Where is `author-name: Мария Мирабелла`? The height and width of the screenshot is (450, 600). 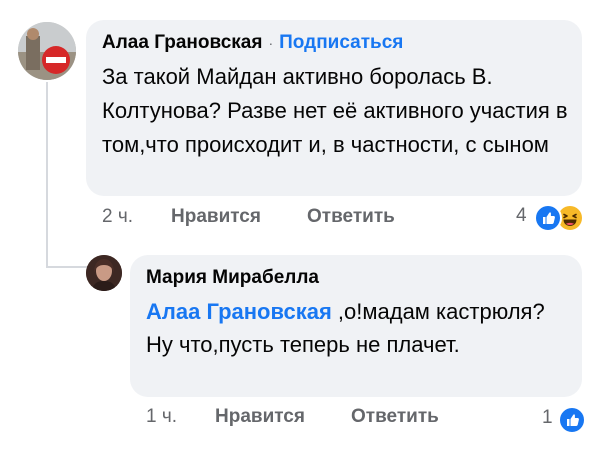 author-name: Мария Мирабелла is located at coordinates (232, 277).